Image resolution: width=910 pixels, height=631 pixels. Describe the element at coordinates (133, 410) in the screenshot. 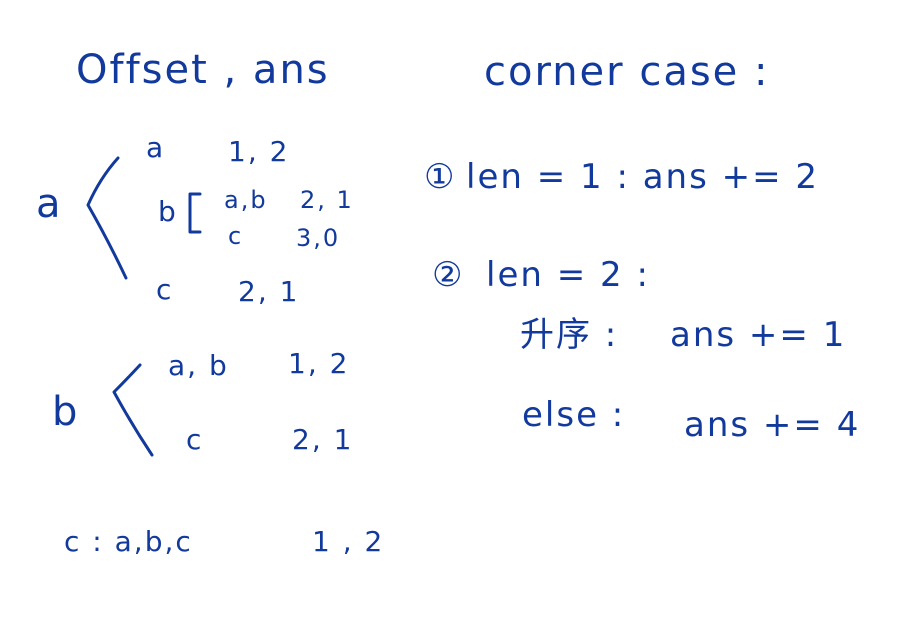

I see `group-b-brace` at that location.